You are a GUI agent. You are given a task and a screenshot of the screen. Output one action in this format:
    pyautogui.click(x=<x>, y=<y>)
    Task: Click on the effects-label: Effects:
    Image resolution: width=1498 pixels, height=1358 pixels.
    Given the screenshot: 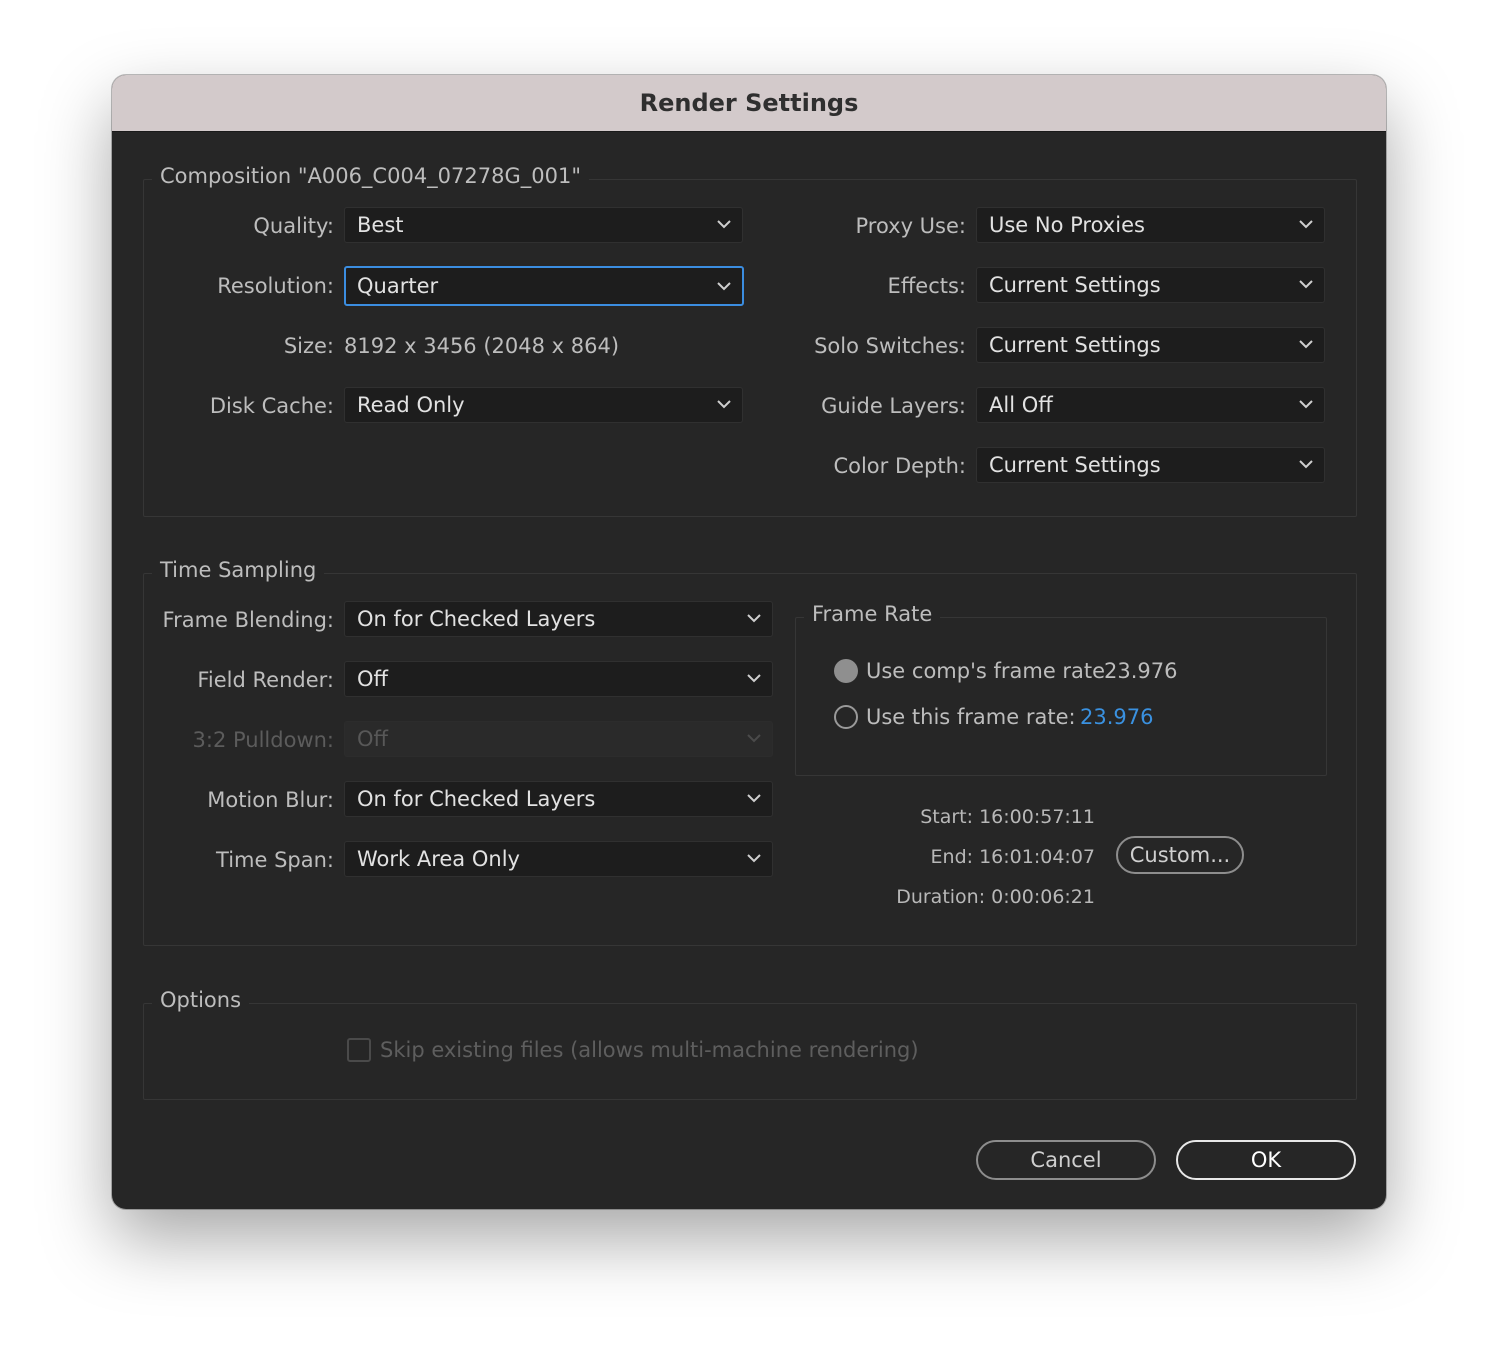 What is the action you would take?
    pyautogui.click(x=926, y=286)
    